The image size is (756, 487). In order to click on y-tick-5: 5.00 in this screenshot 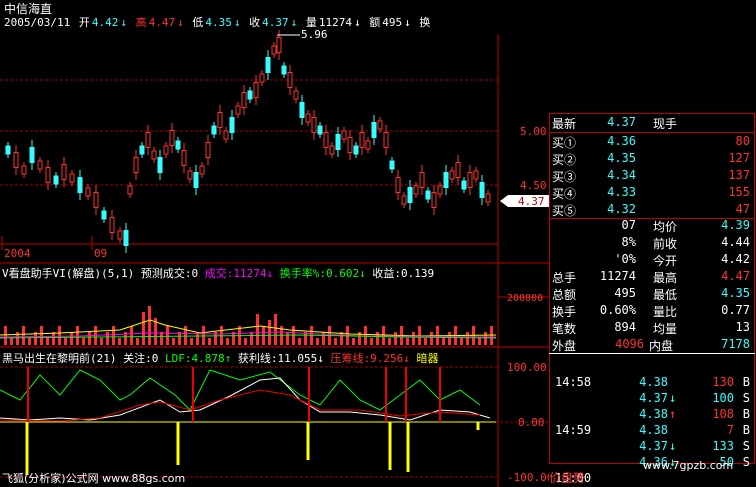, I will do `click(533, 131)`.